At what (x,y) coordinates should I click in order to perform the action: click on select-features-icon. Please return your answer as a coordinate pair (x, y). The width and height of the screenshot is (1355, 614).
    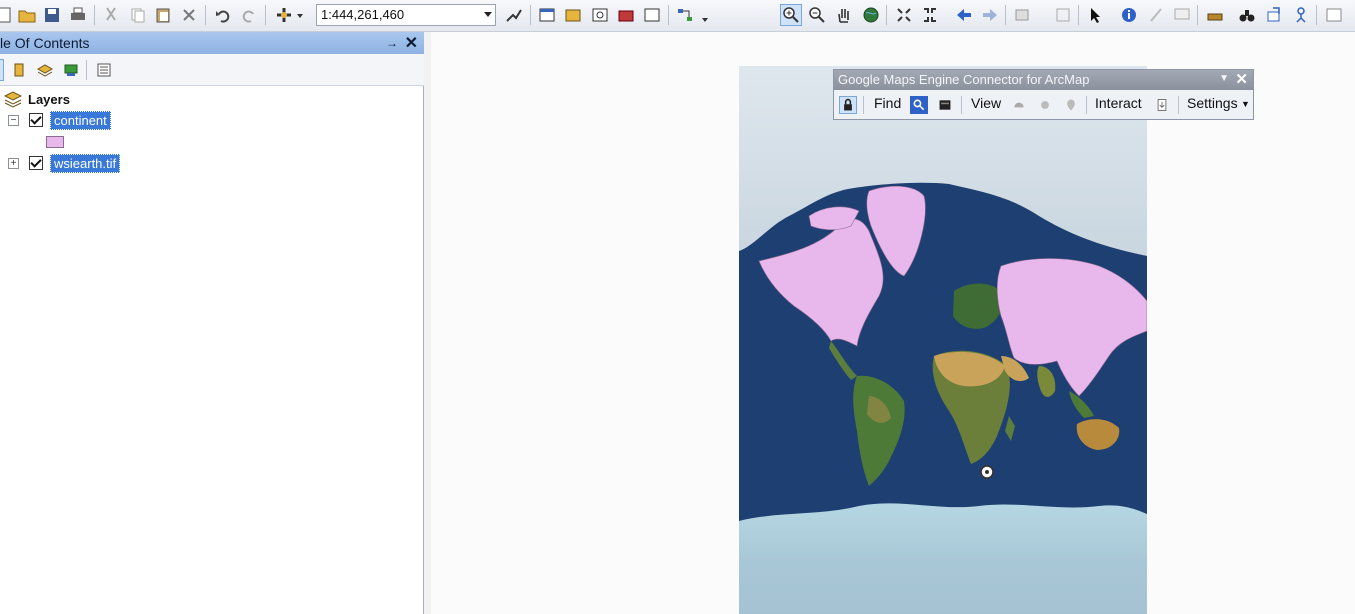
    Looking at the image, I should click on (1023, 15).